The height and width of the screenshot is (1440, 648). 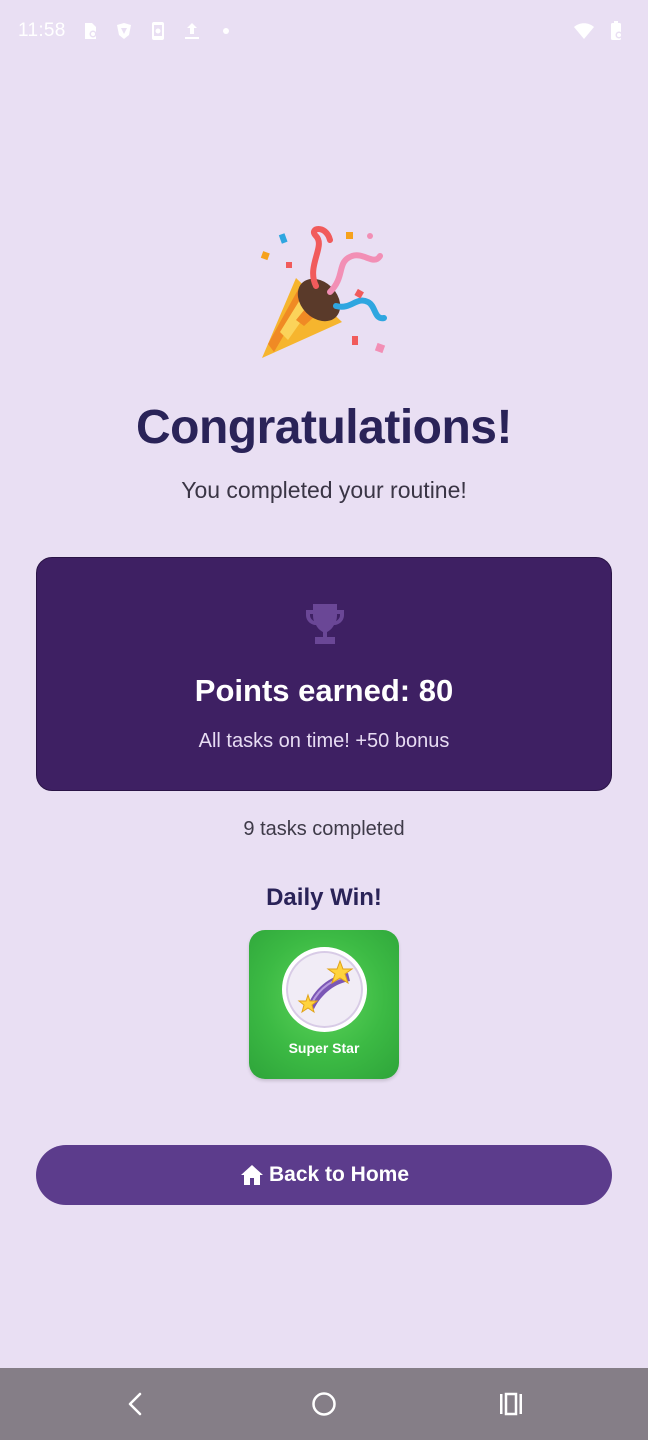 What do you see at coordinates (511, 1404) in the screenshot?
I see `recents-icon` at bounding box center [511, 1404].